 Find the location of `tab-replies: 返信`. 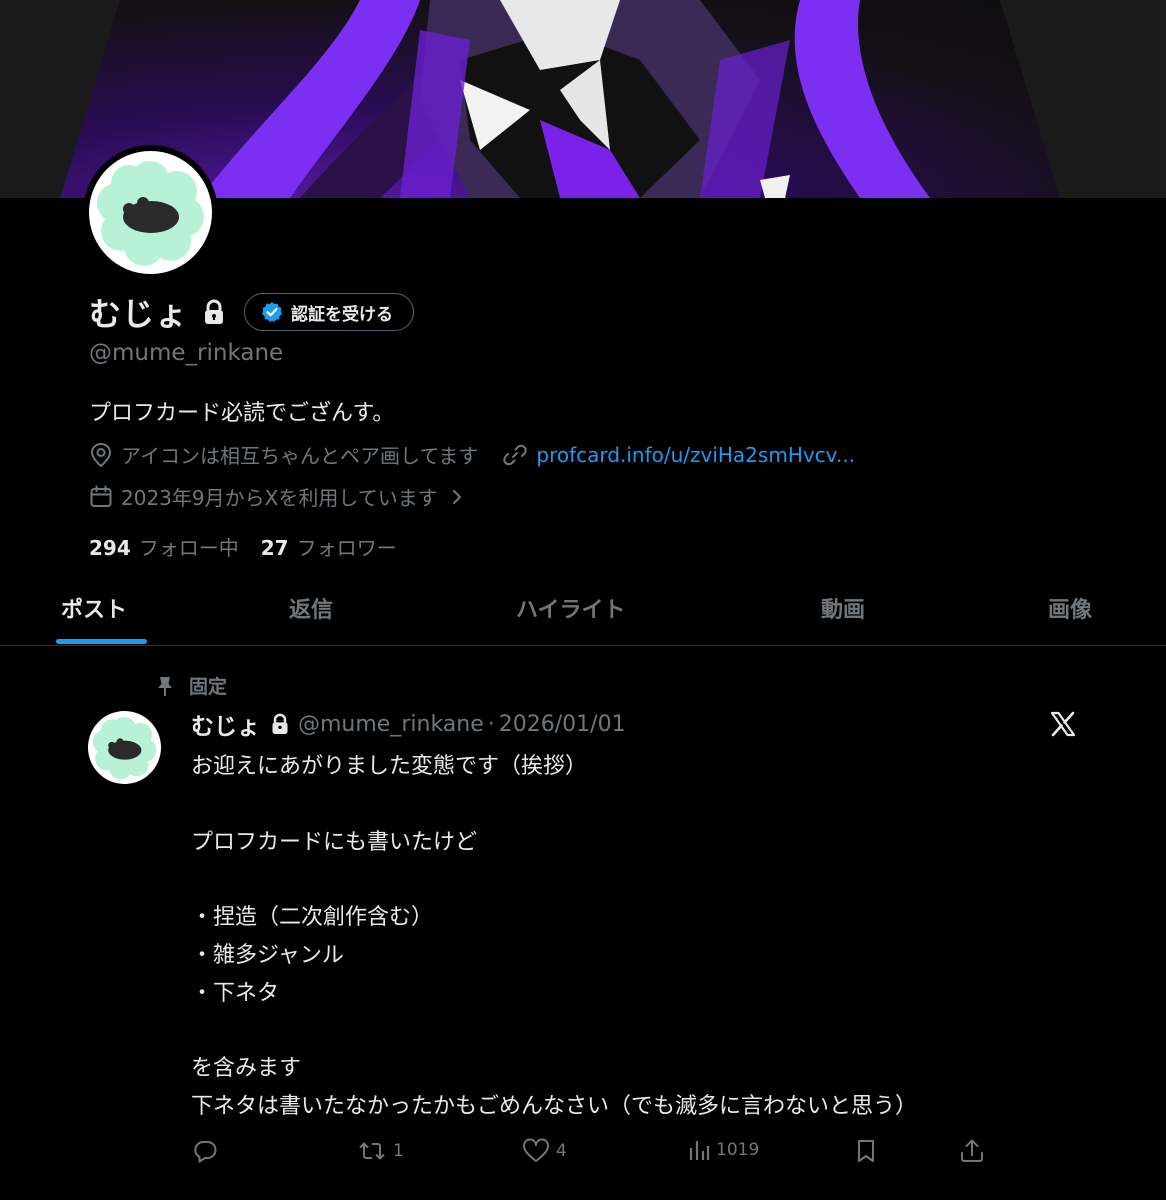

tab-replies: 返信 is located at coordinates (311, 608).